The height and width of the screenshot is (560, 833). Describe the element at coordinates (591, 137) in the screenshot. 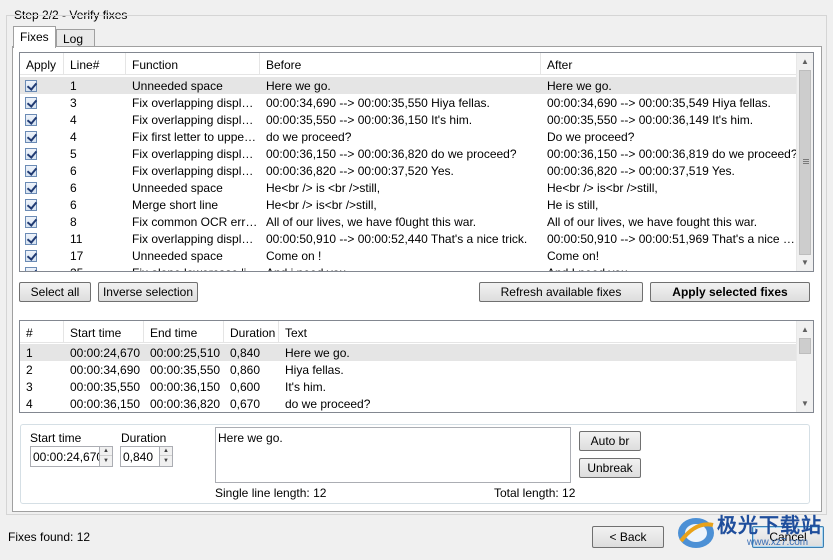

I see `fix-after-cell: Do we proceed?` at that location.